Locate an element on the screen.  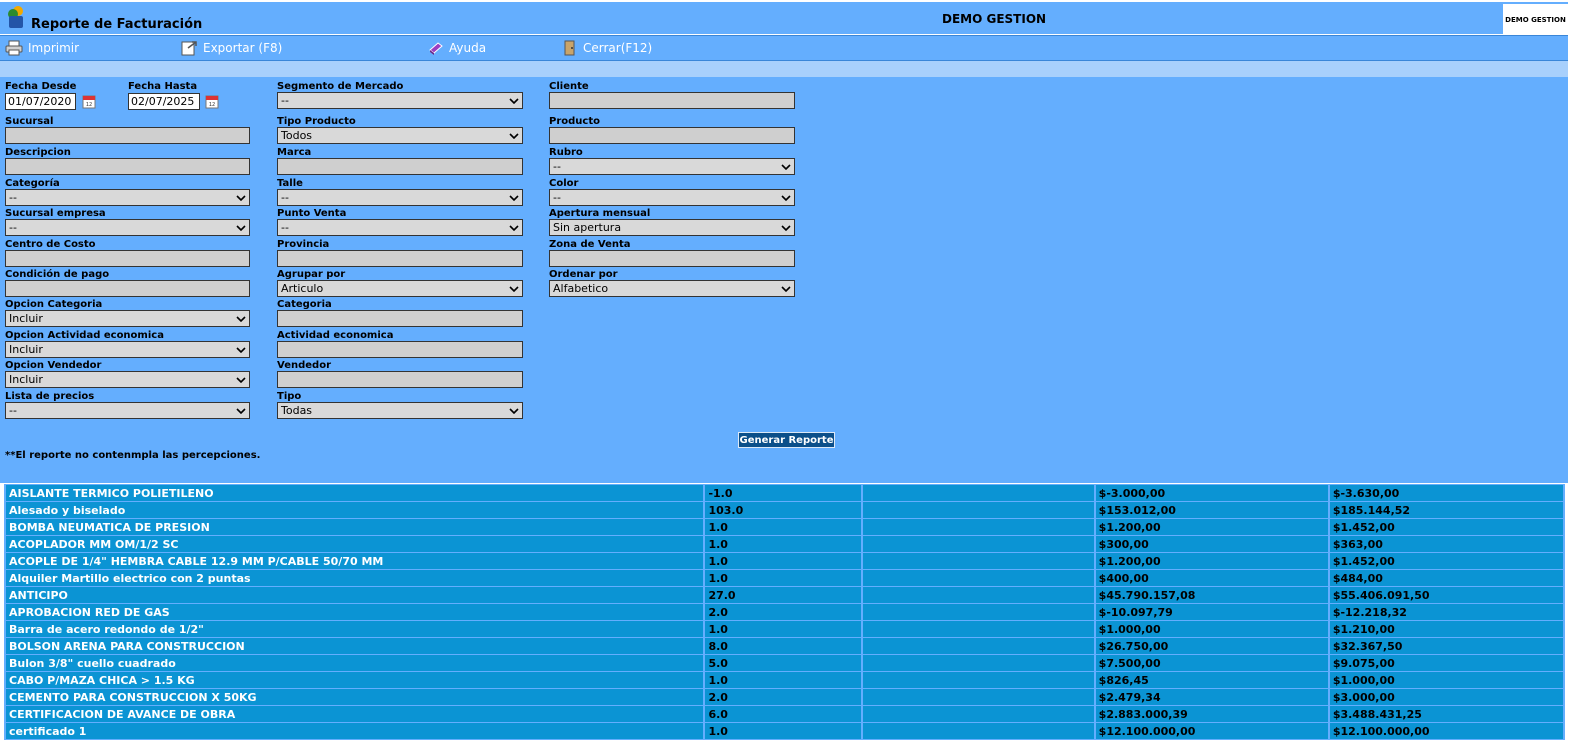
producto-input is located at coordinates (672, 135).